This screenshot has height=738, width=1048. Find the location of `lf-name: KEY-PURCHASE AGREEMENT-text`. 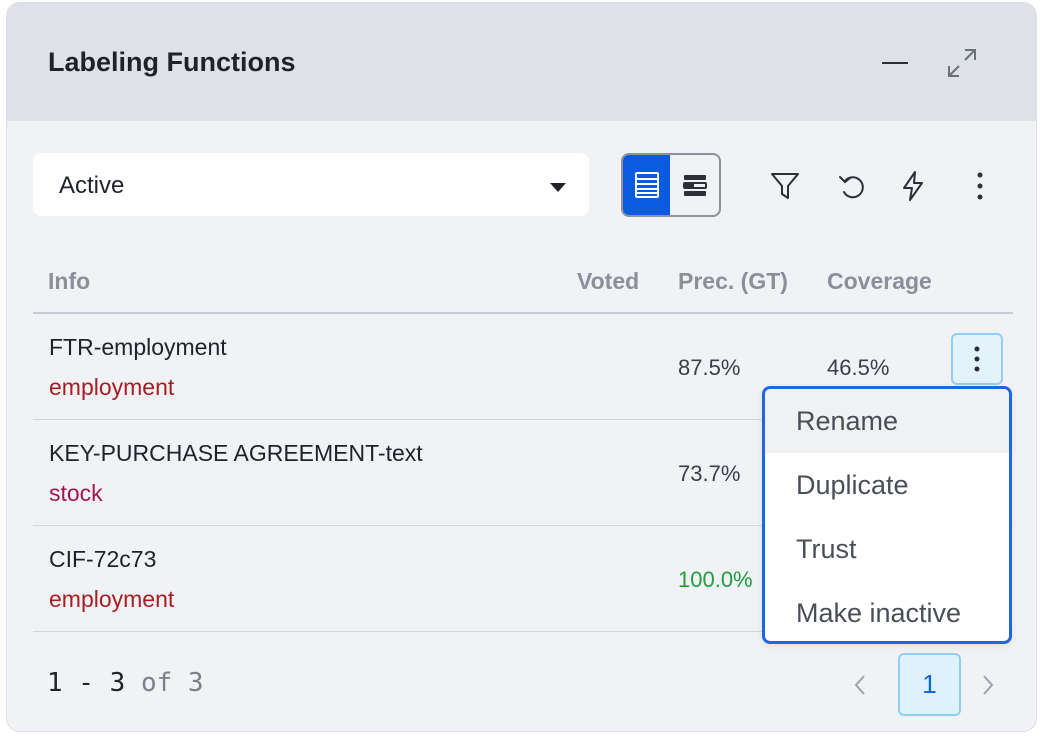

lf-name: KEY-PURCHASE AGREEMENT-text is located at coordinates (236, 453).